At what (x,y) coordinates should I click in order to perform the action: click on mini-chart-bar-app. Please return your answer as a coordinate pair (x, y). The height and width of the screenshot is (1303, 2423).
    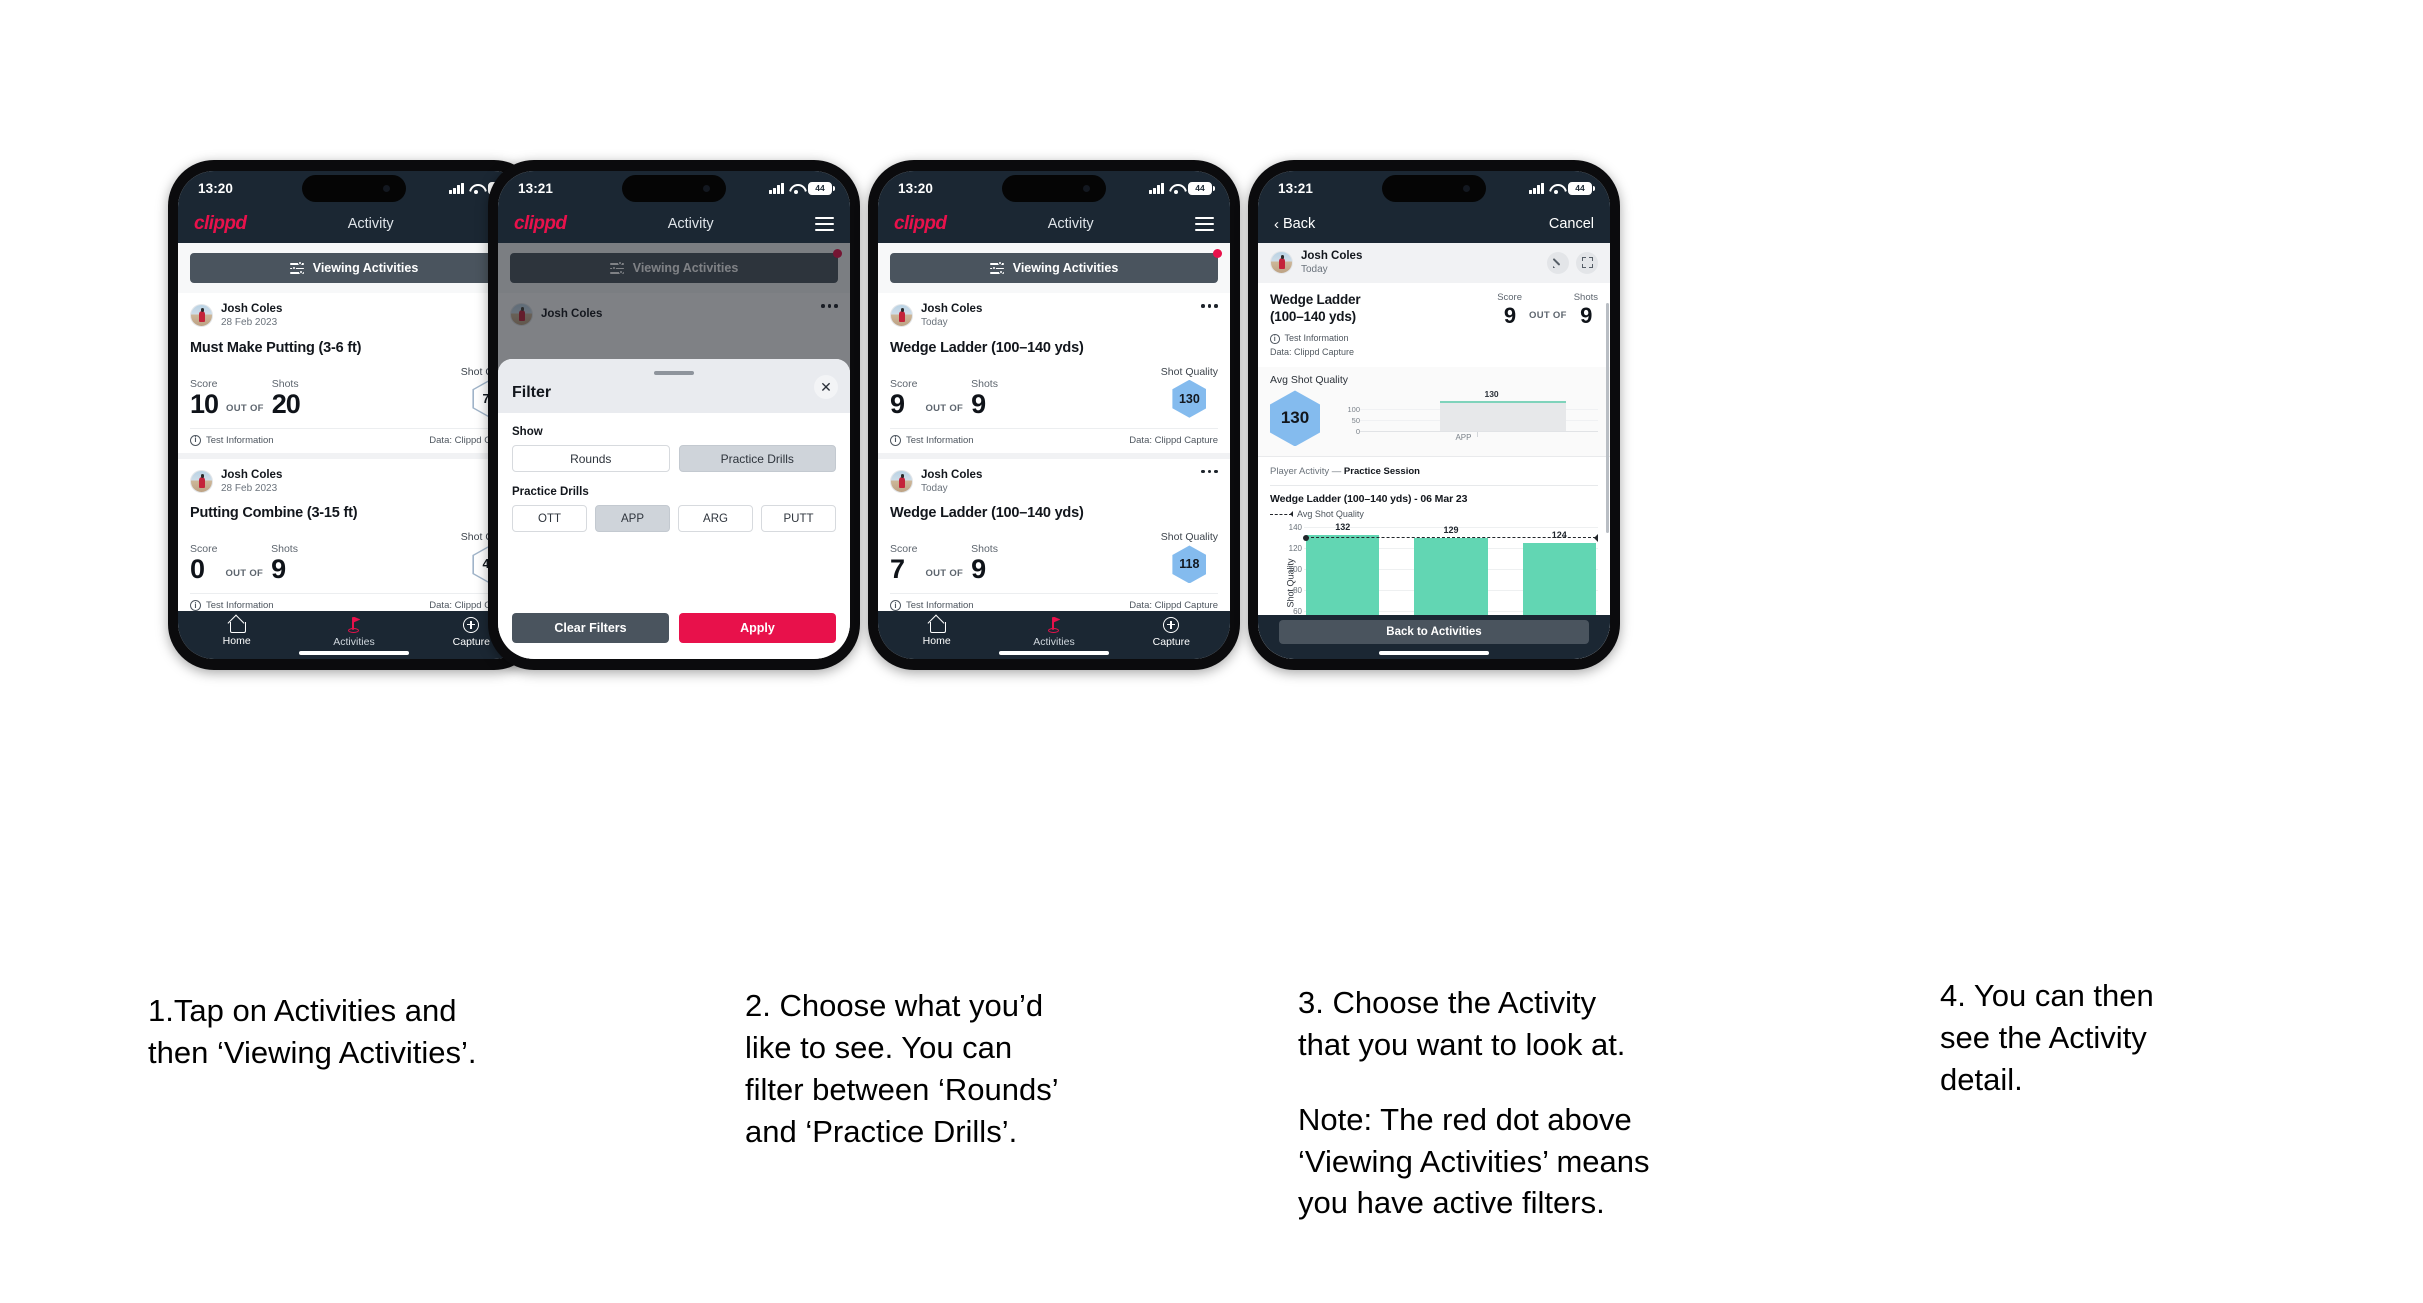
    Looking at the image, I should click on (1503, 416).